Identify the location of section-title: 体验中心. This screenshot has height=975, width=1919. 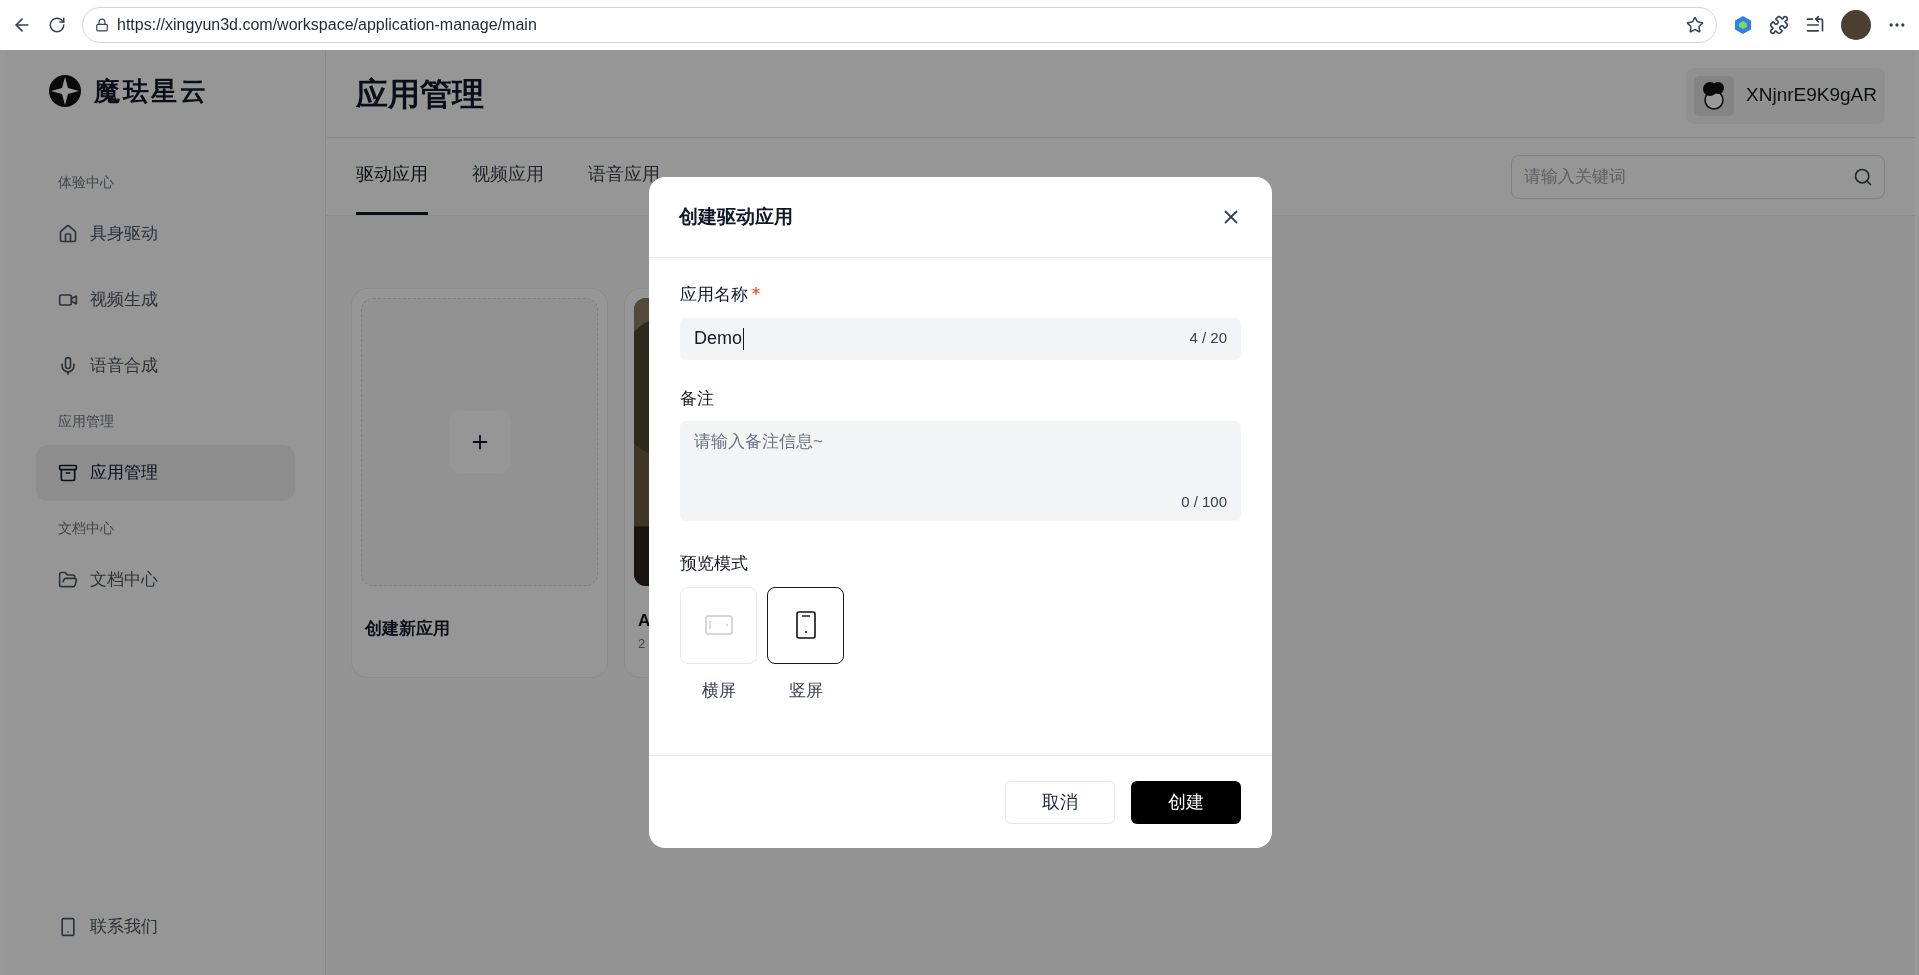
(86, 182).